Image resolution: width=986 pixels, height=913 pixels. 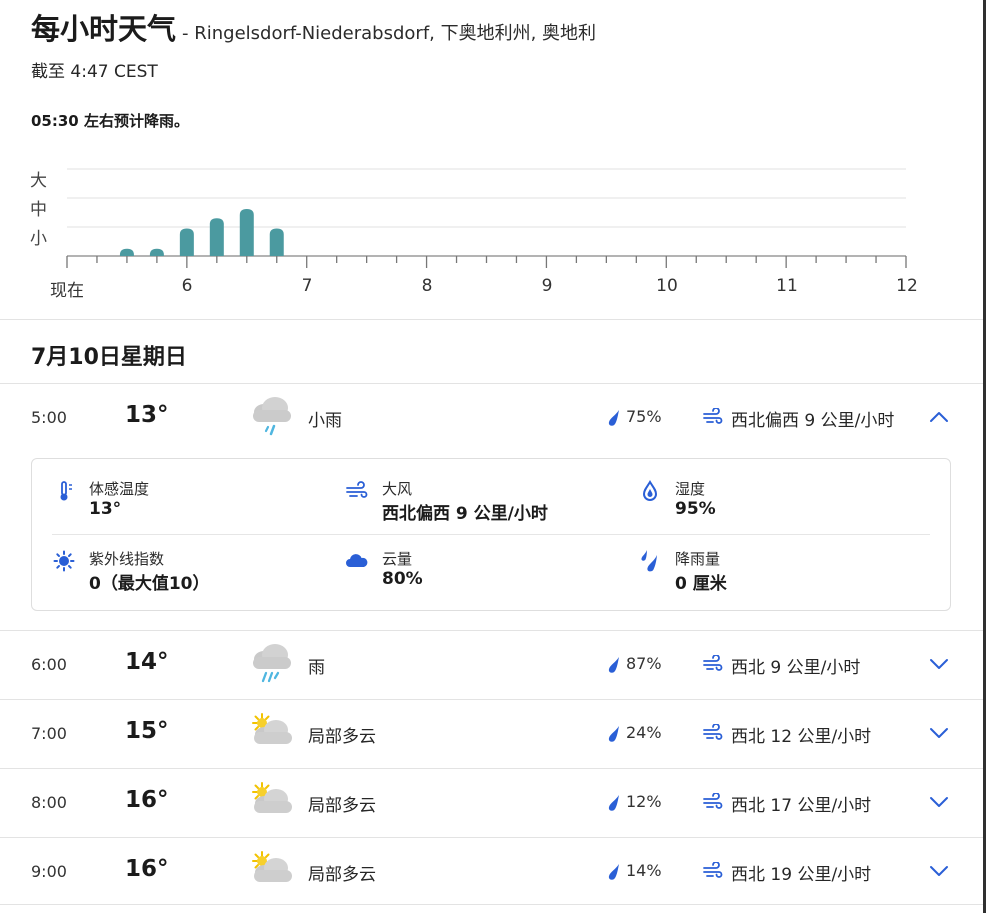 What do you see at coordinates (644, 663) in the screenshot?
I see `row-precip-chance: 87%` at bounding box center [644, 663].